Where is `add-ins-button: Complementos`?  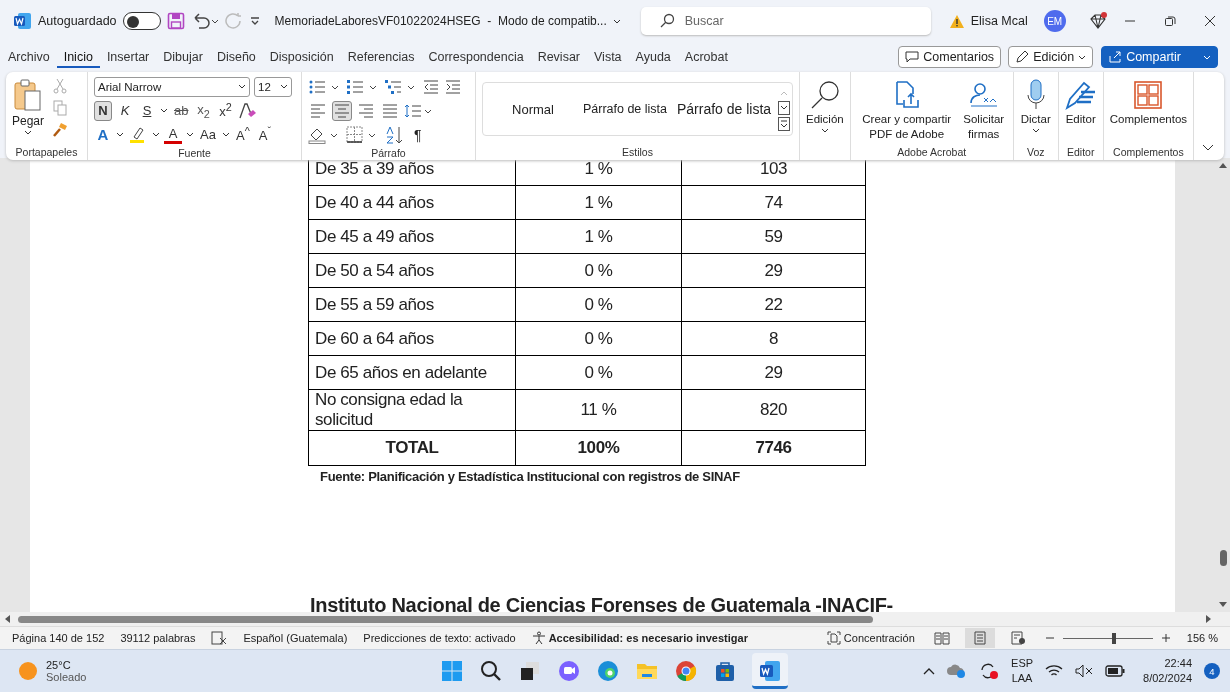
add-ins-button: Complementos is located at coordinates (1148, 101).